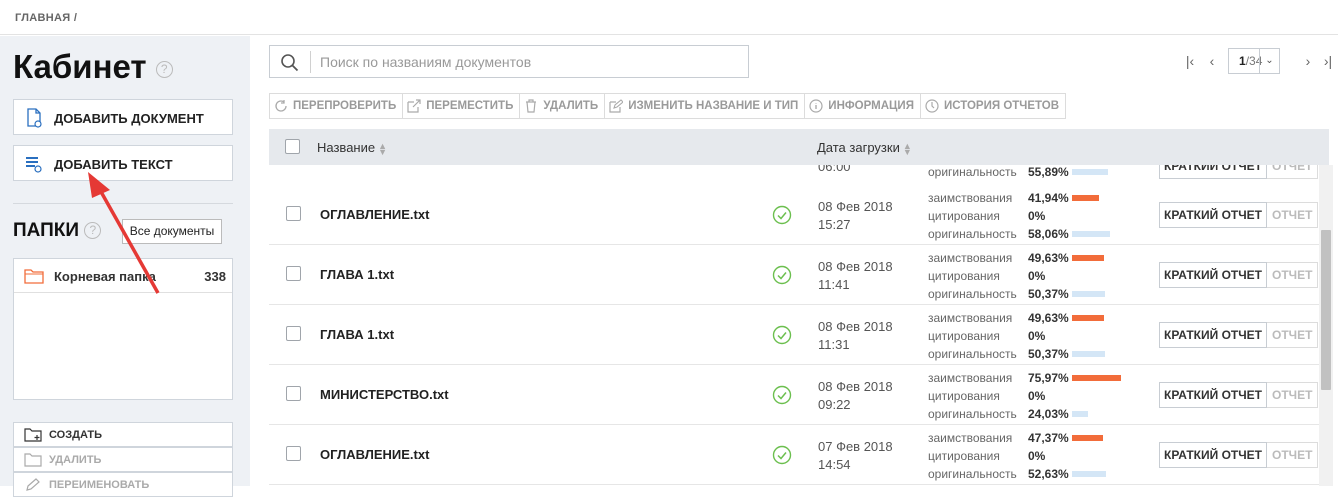 Image resolution: width=1338 pixels, height=497 pixels. I want to click on cite-value: 0%, so click(1037, 216).